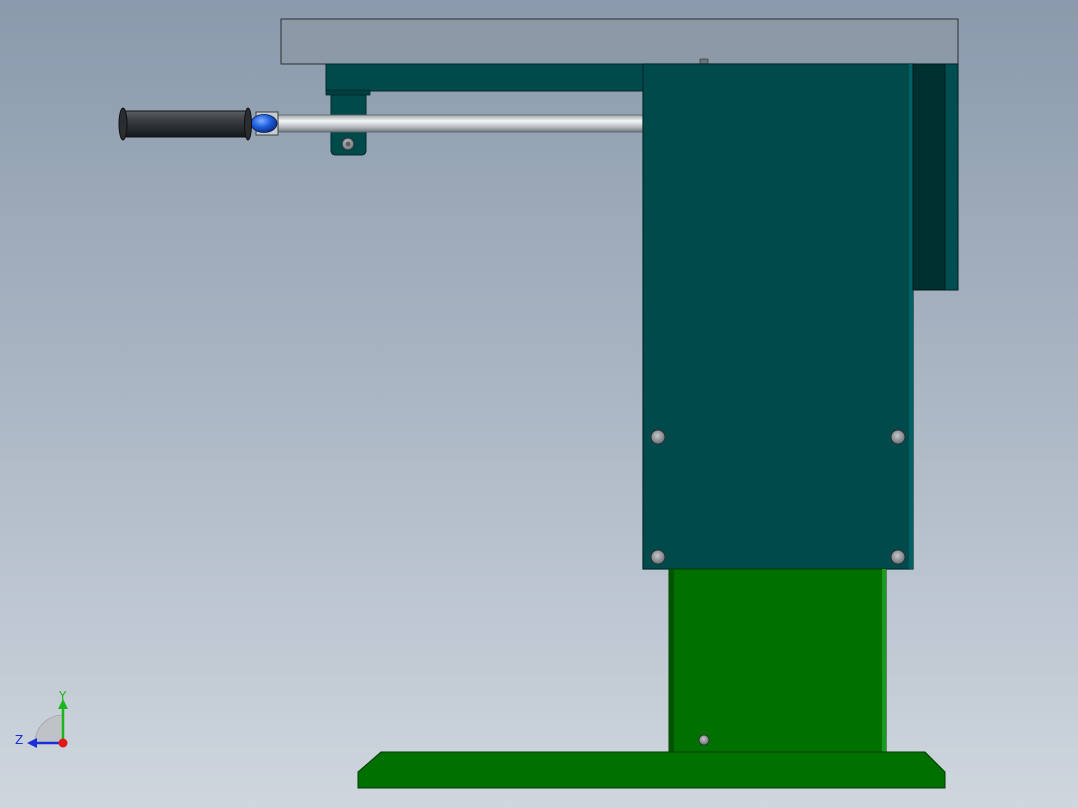  I want to click on support-arm-lip, so click(348, 92).